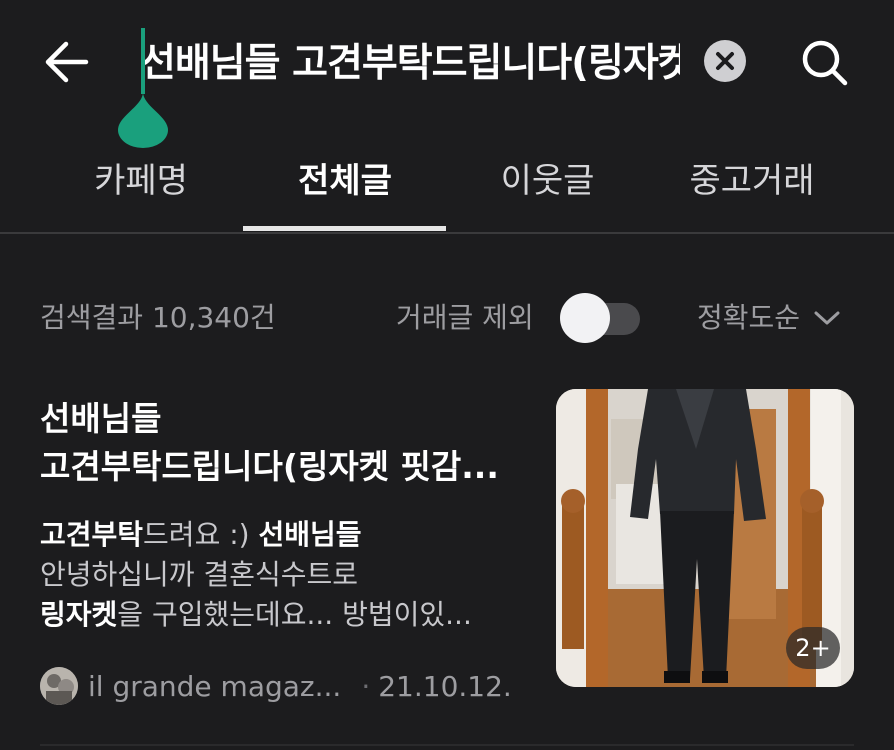 This screenshot has width=894, height=750. I want to click on snippet-line: 고견부탁드려요 :) 선배님들, so click(285, 535).